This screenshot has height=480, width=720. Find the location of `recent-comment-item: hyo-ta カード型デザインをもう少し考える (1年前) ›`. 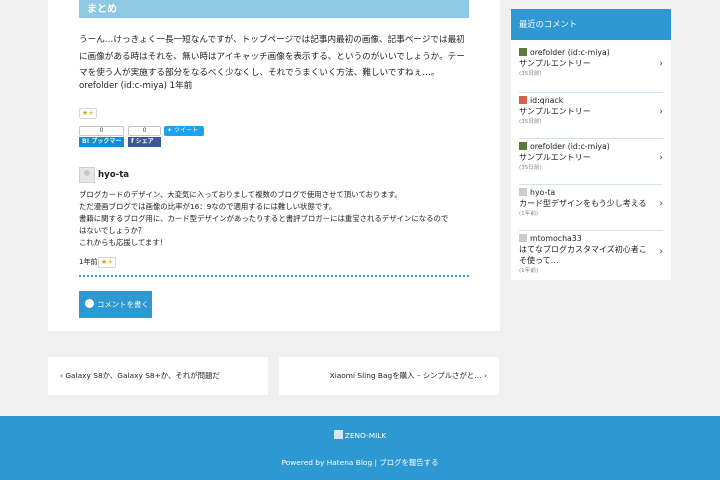

recent-comment-item: hyo-ta カード型デザインをもう少し考える (1年前) › is located at coordinates (591, 208).